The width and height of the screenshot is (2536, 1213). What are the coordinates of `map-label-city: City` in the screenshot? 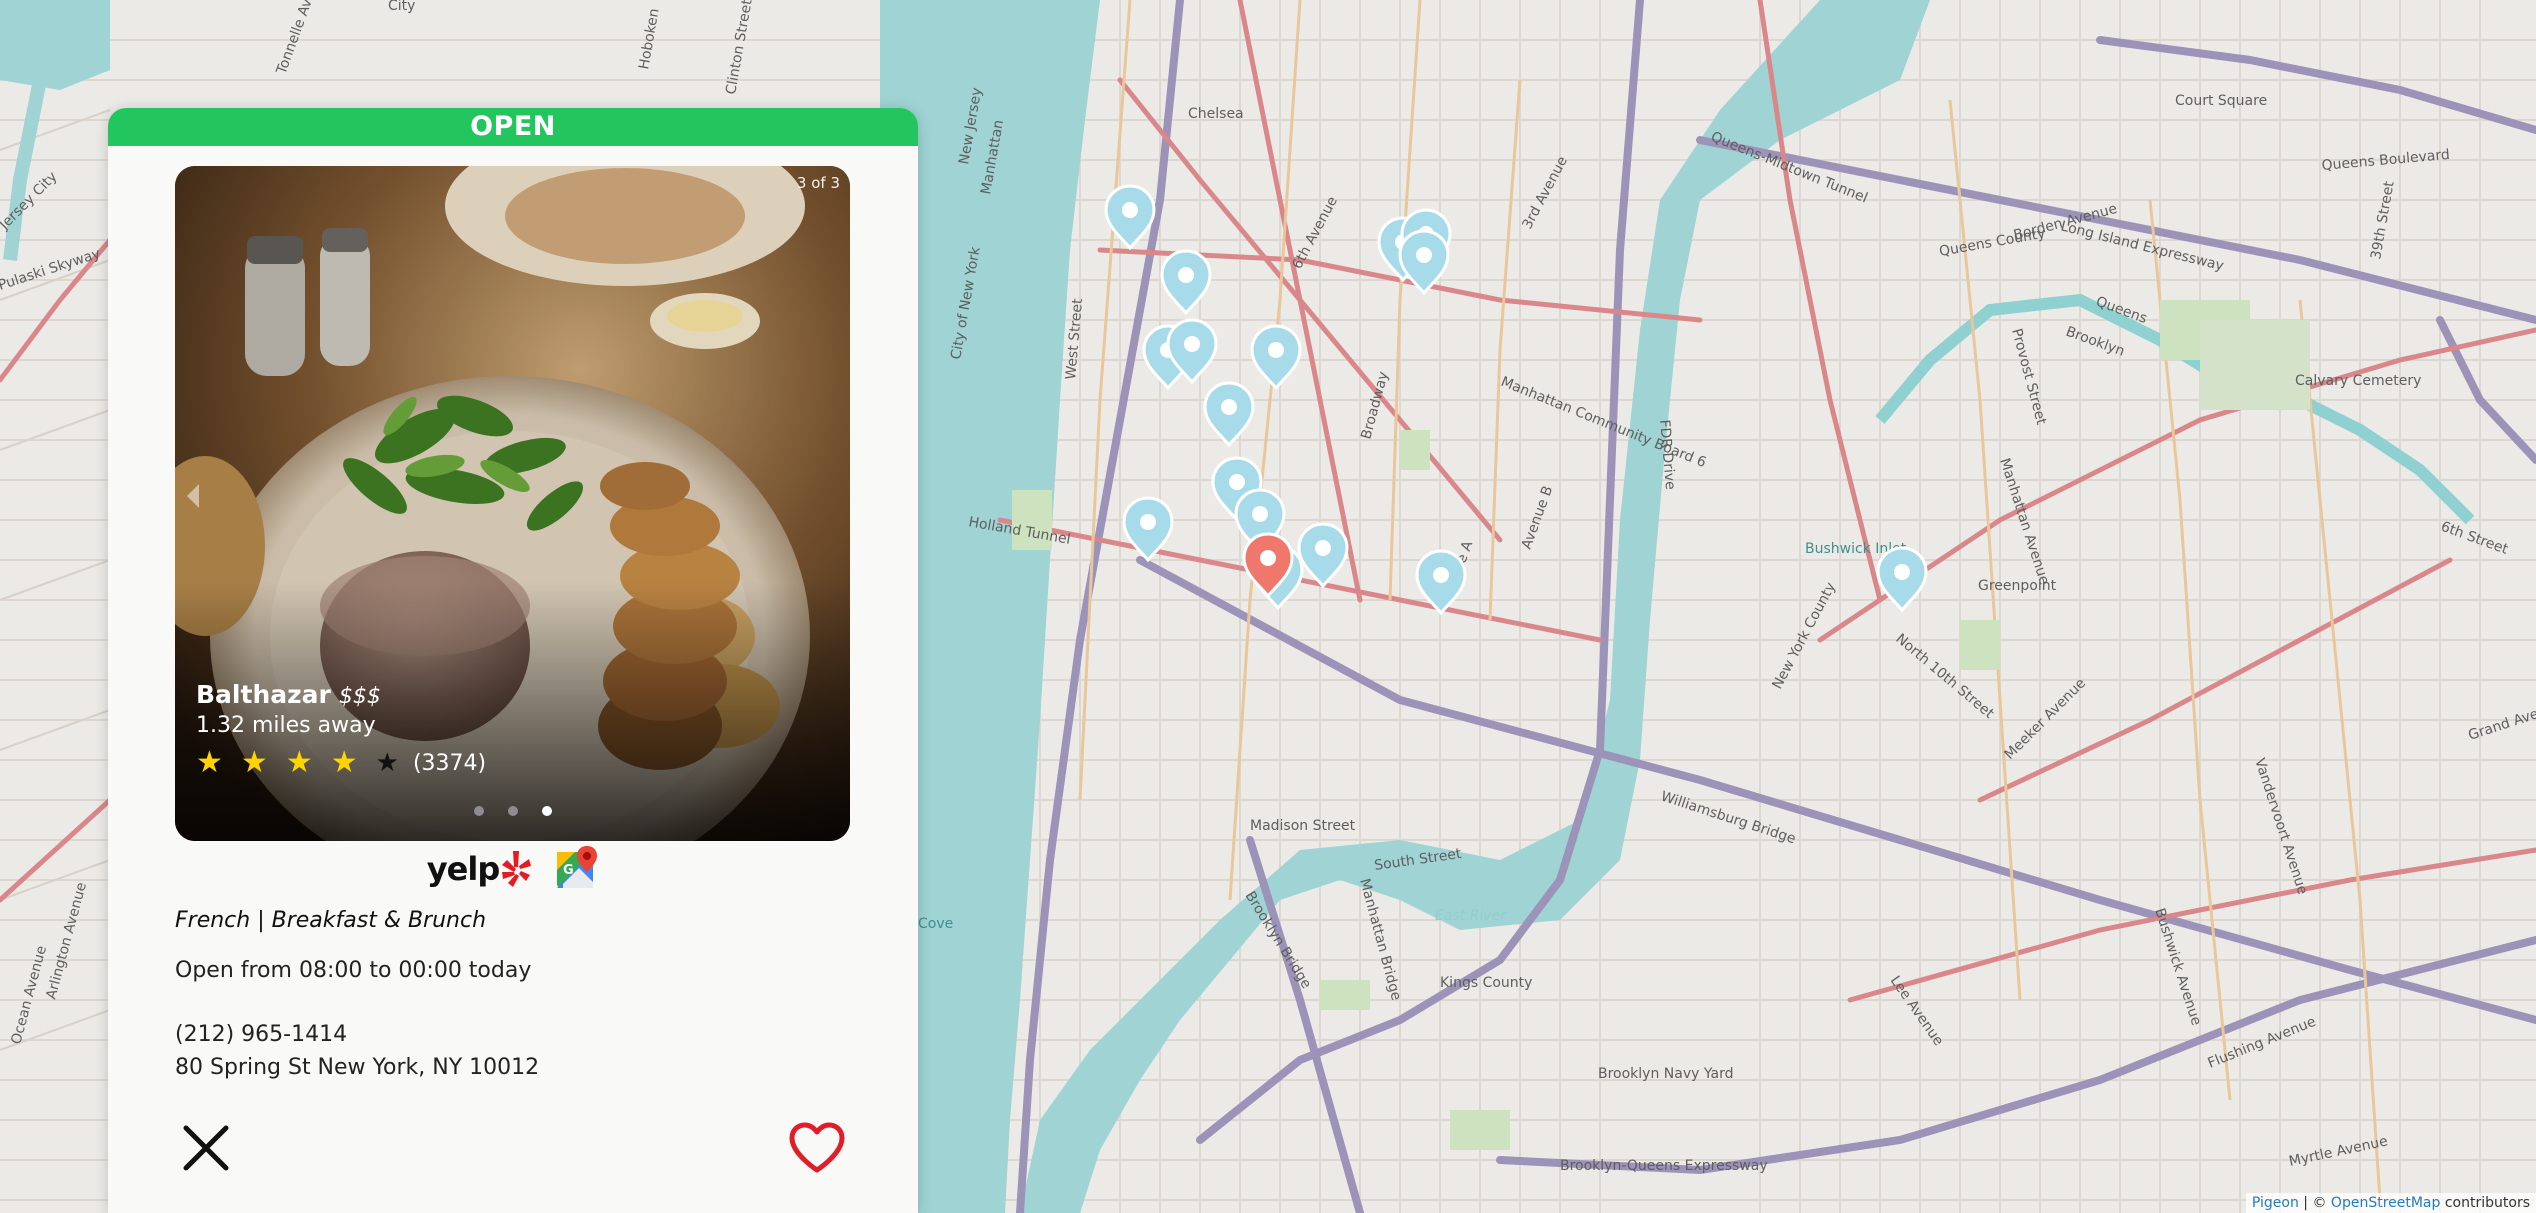 It's located at (401, 7).